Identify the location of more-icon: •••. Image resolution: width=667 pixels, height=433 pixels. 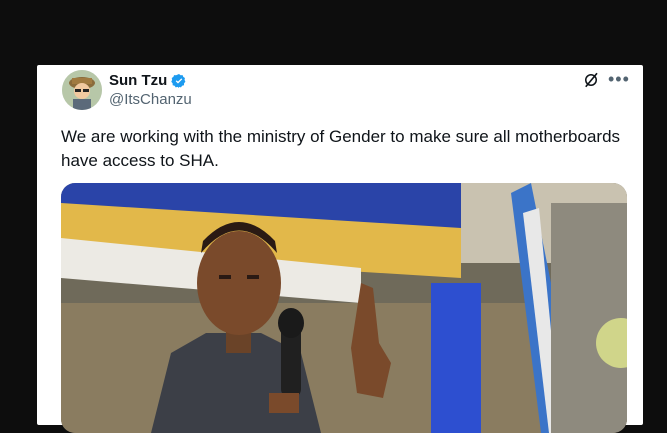
(619, 79).